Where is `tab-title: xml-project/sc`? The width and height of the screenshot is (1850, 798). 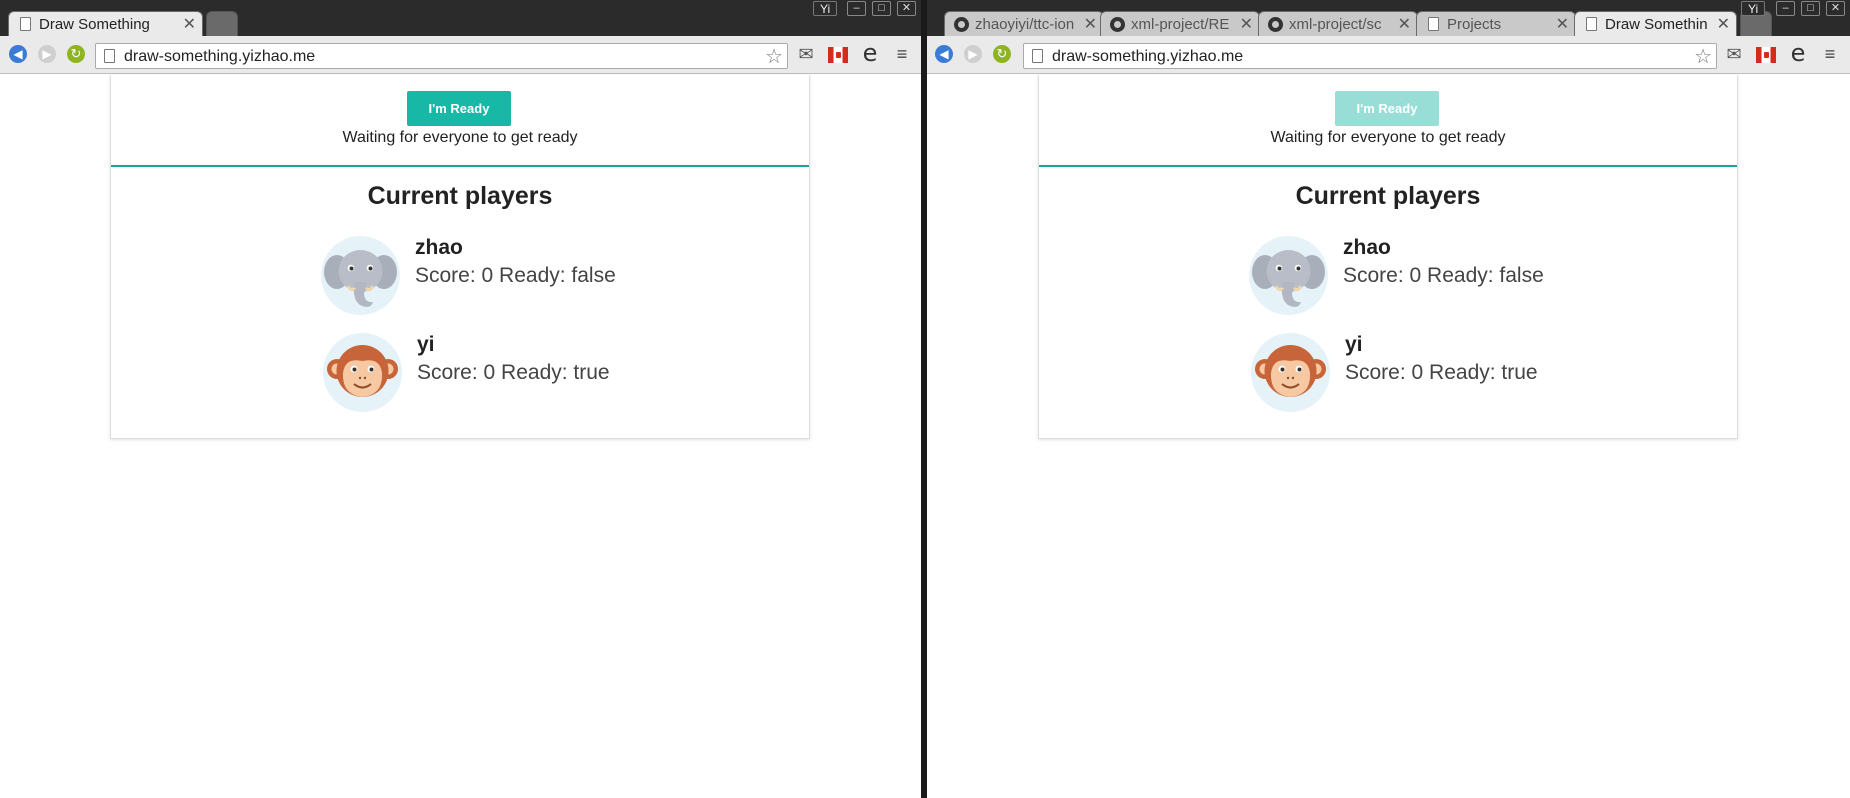 tab-title: xml-project/sc is located at coordinates (1335, 24).